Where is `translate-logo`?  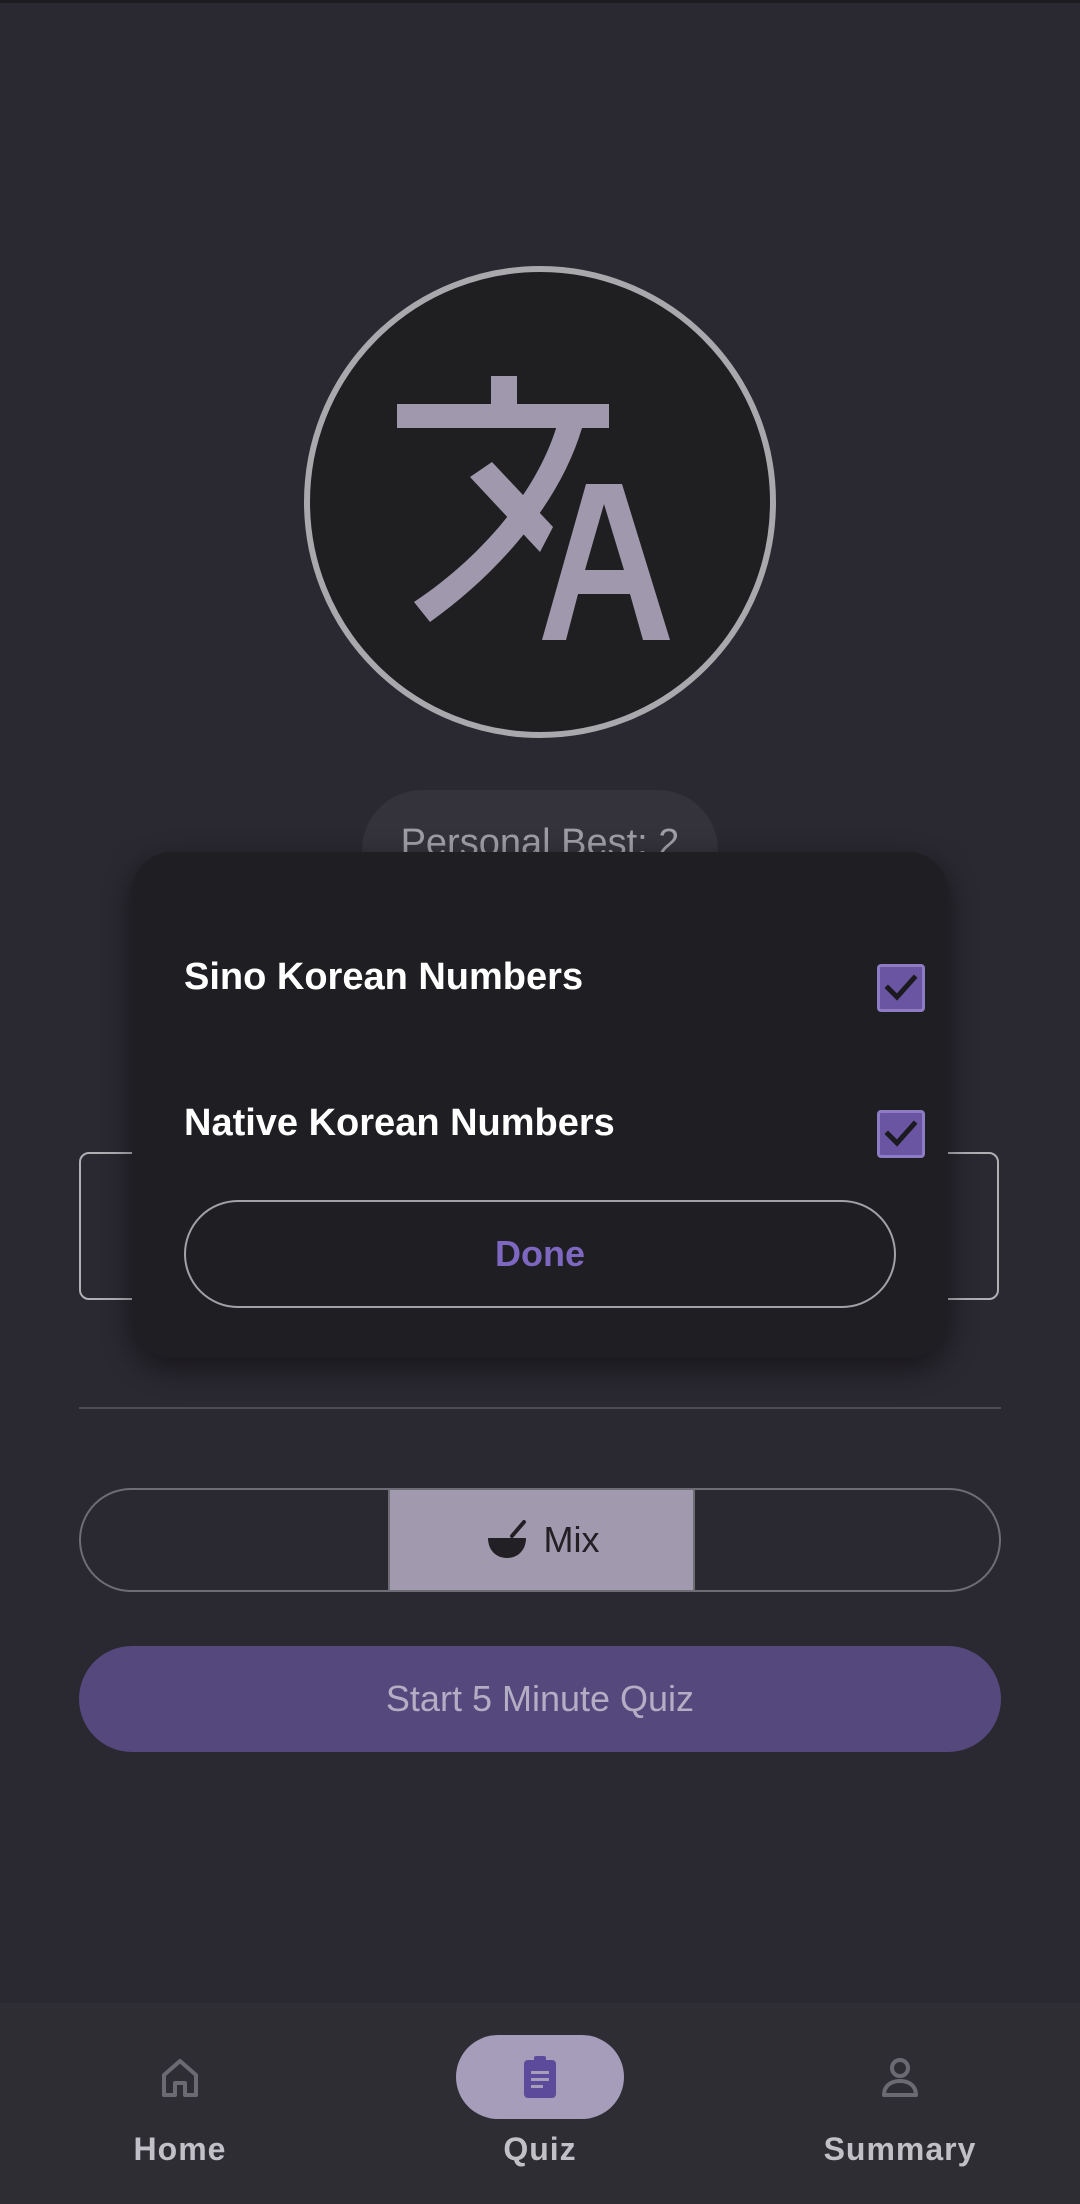 translate-logo is located at coordinates (540, 502).